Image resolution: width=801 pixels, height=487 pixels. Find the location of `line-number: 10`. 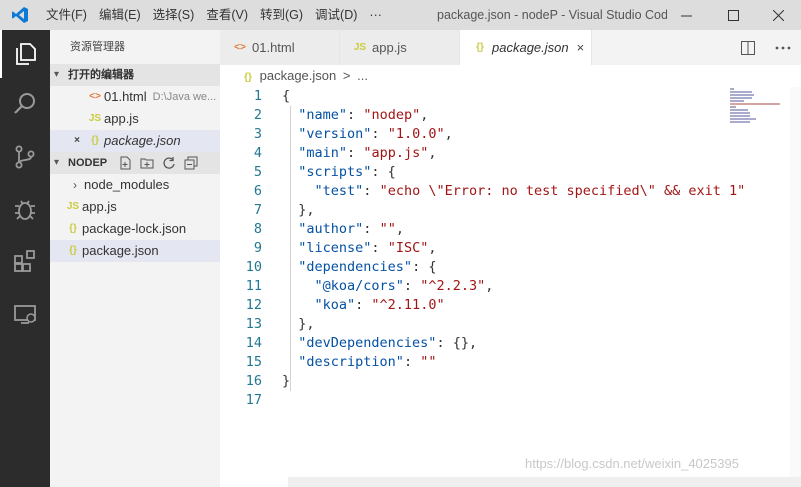

line-number: 10 is located at coordinates (253, 267).